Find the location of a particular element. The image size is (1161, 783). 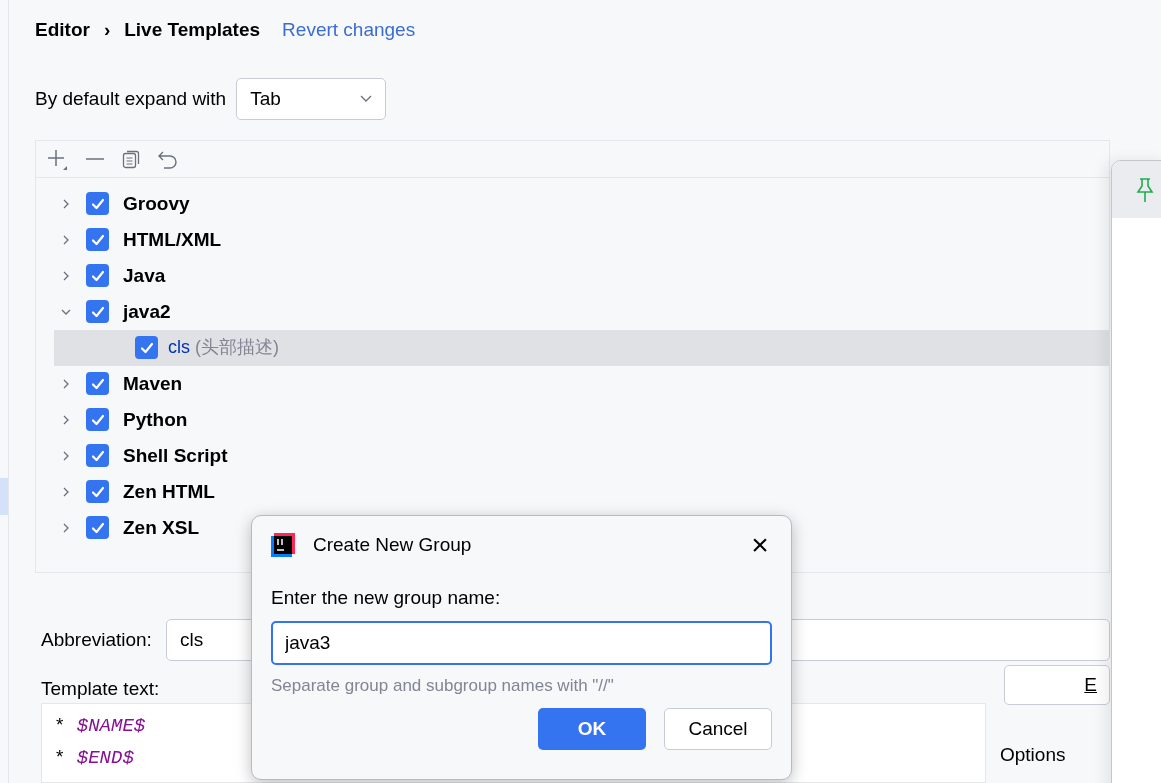

abbreviation-label: Abbreviation: is located at coordinates (96, 639).